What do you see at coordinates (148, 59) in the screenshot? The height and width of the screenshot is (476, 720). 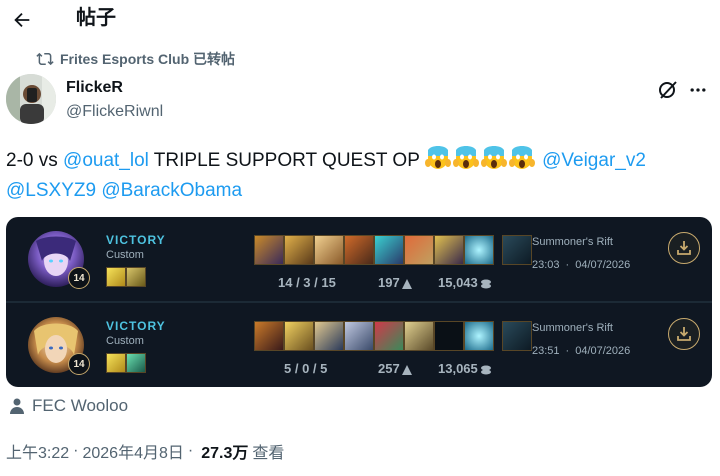 I see `retweet-text: Frites Esports Club 已转帖` at bounding box center [148, 59].